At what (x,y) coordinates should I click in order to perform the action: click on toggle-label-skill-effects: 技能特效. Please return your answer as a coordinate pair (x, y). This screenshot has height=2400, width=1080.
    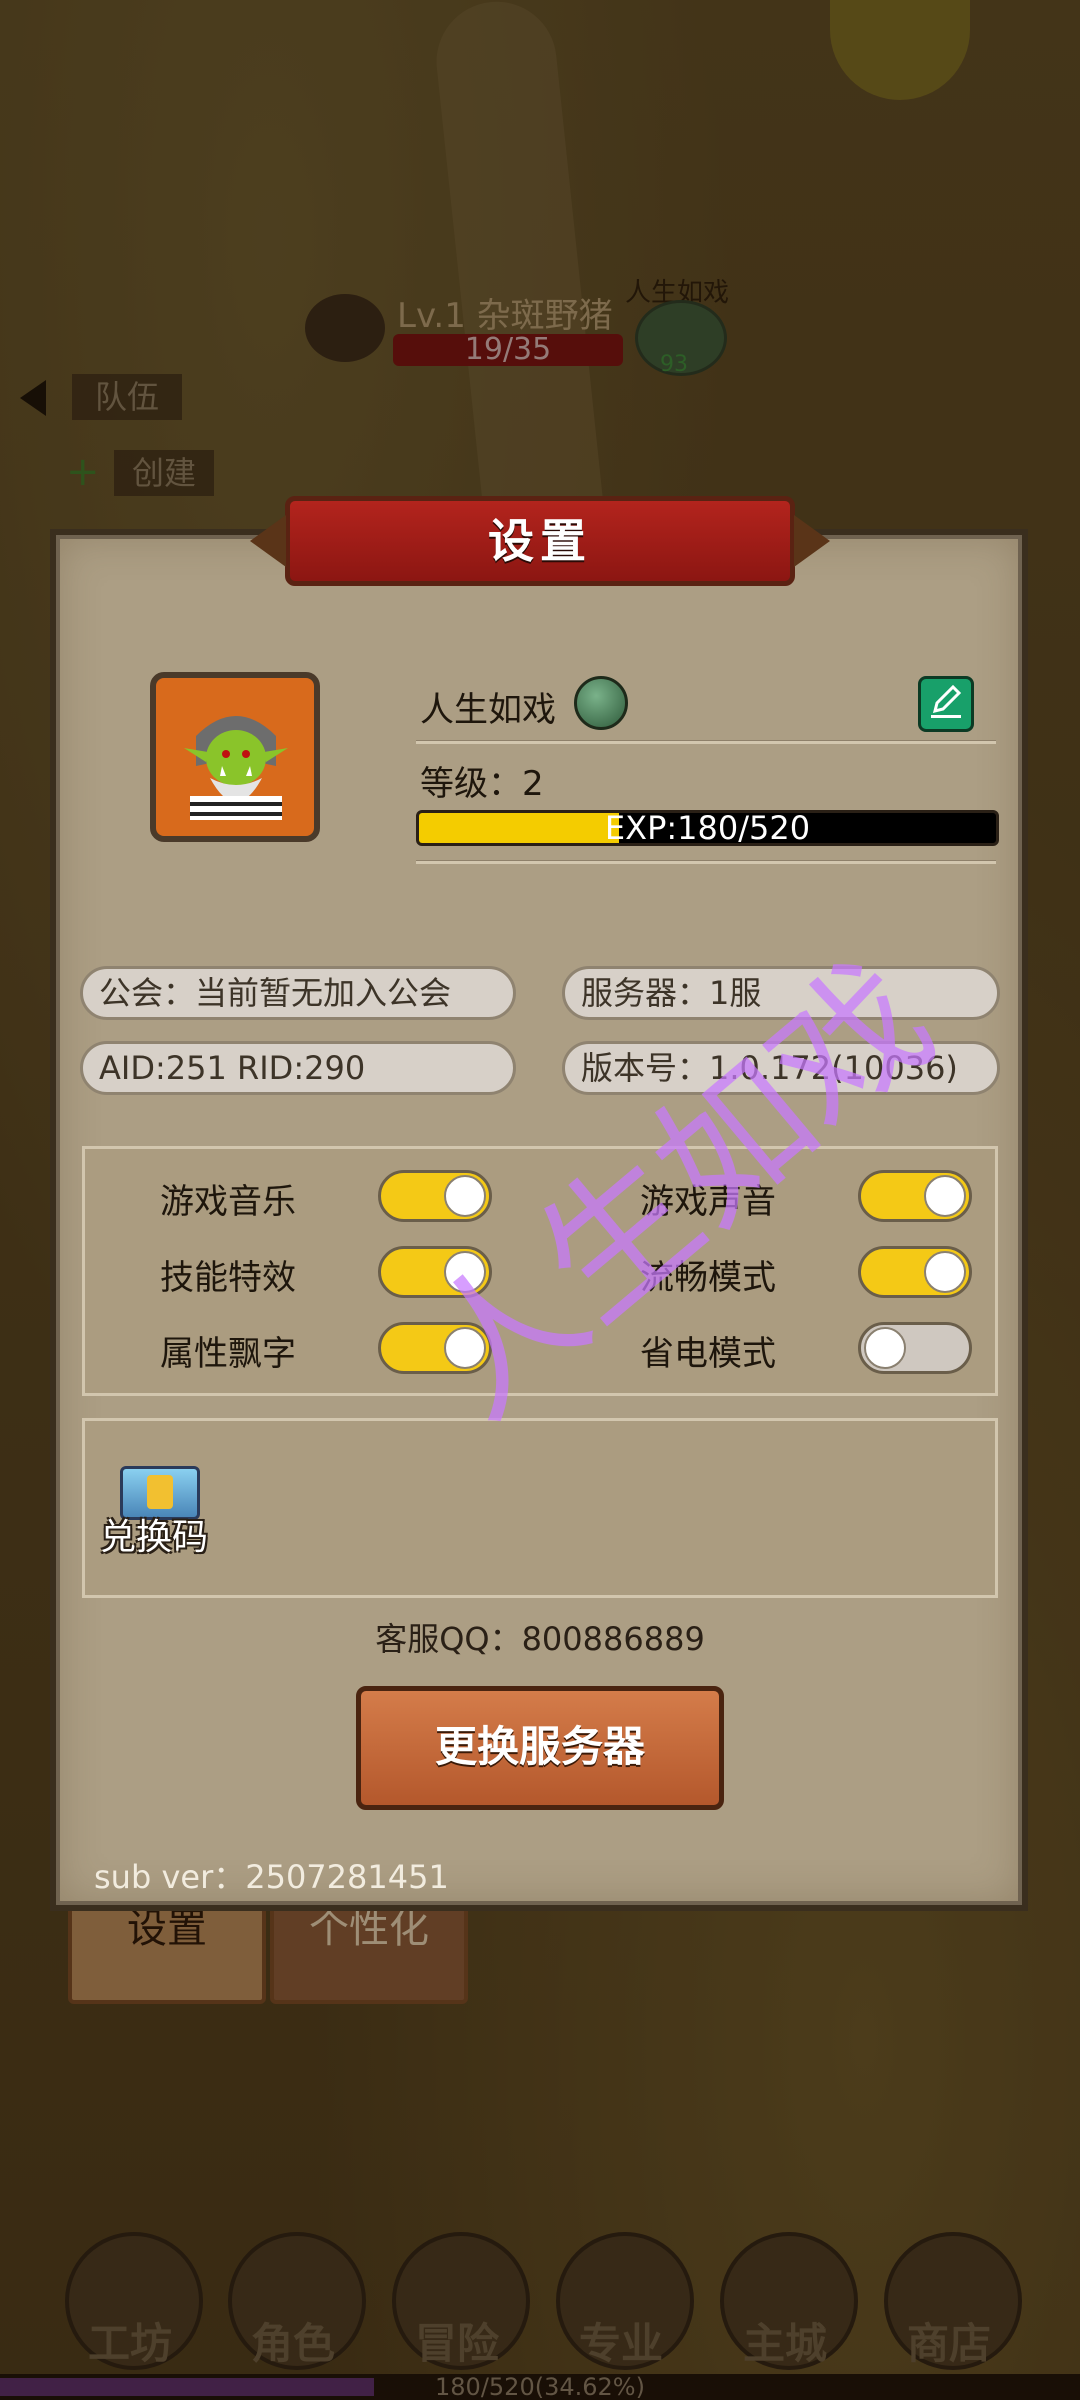
    Looking at the image, I should click on (228, 1278).